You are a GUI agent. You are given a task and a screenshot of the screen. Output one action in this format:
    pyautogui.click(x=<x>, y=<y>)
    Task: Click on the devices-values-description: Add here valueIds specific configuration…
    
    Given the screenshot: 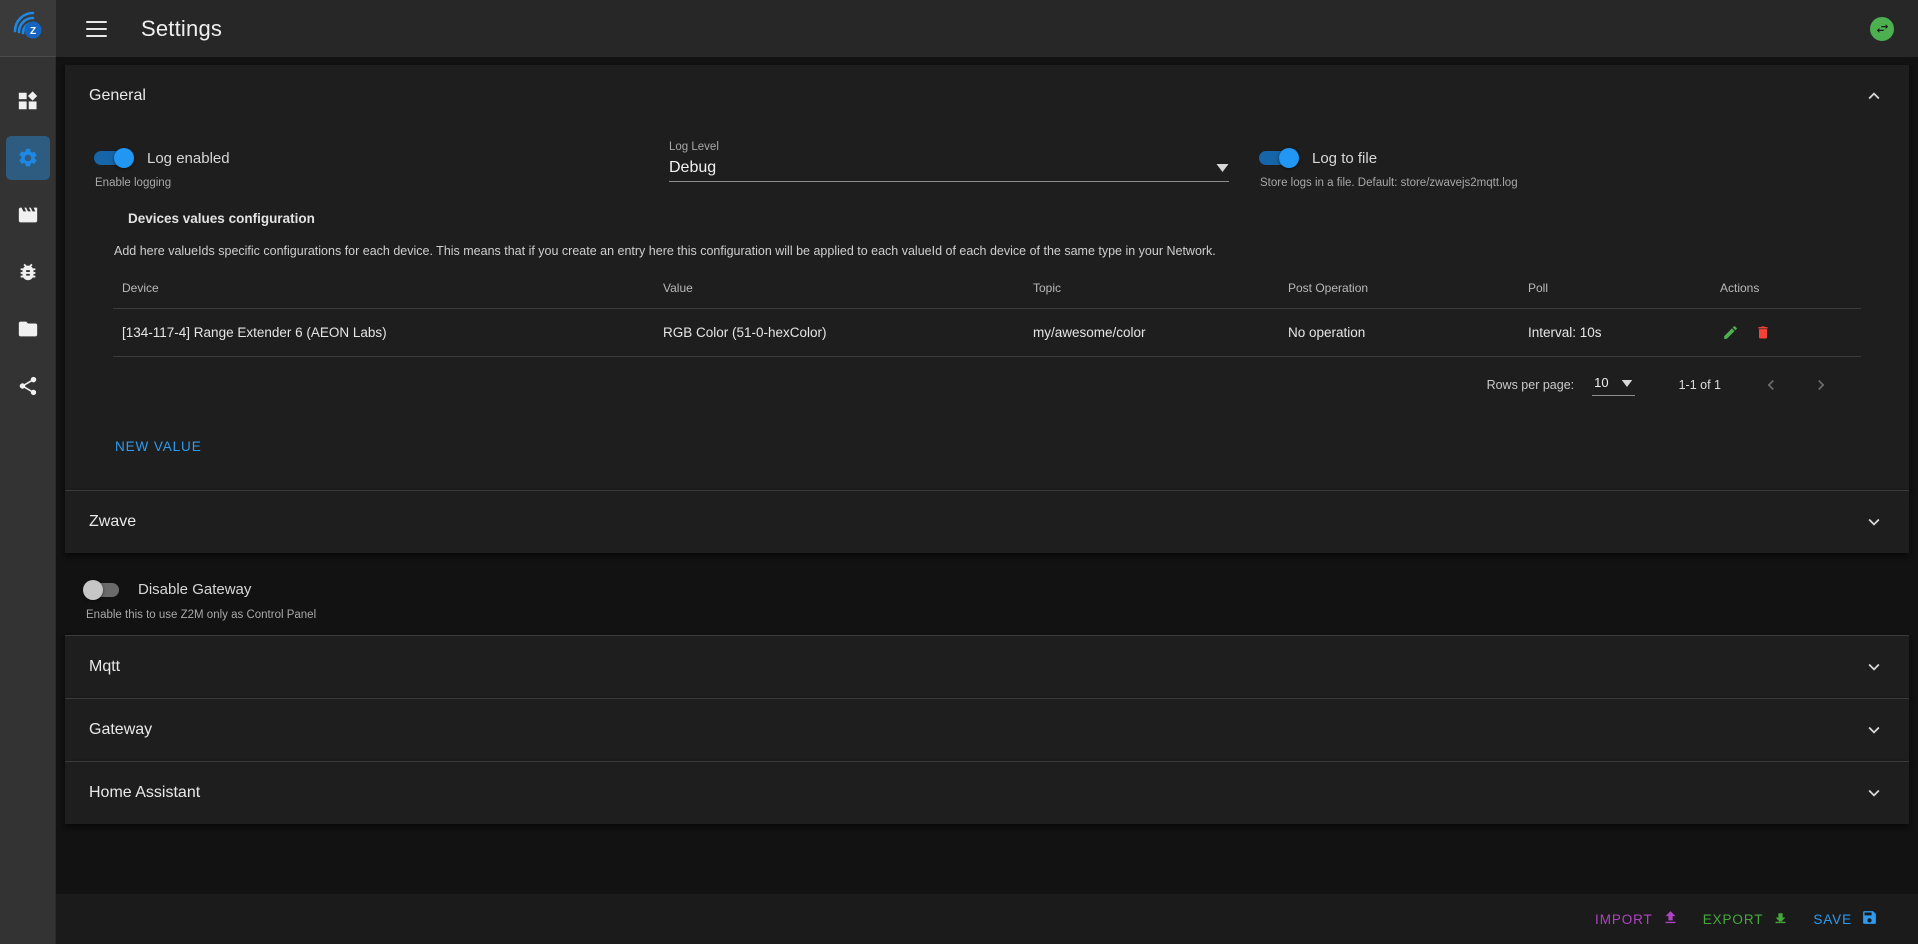 What is the action you would take?
    pyautogui.click(x=665, y=251)
    